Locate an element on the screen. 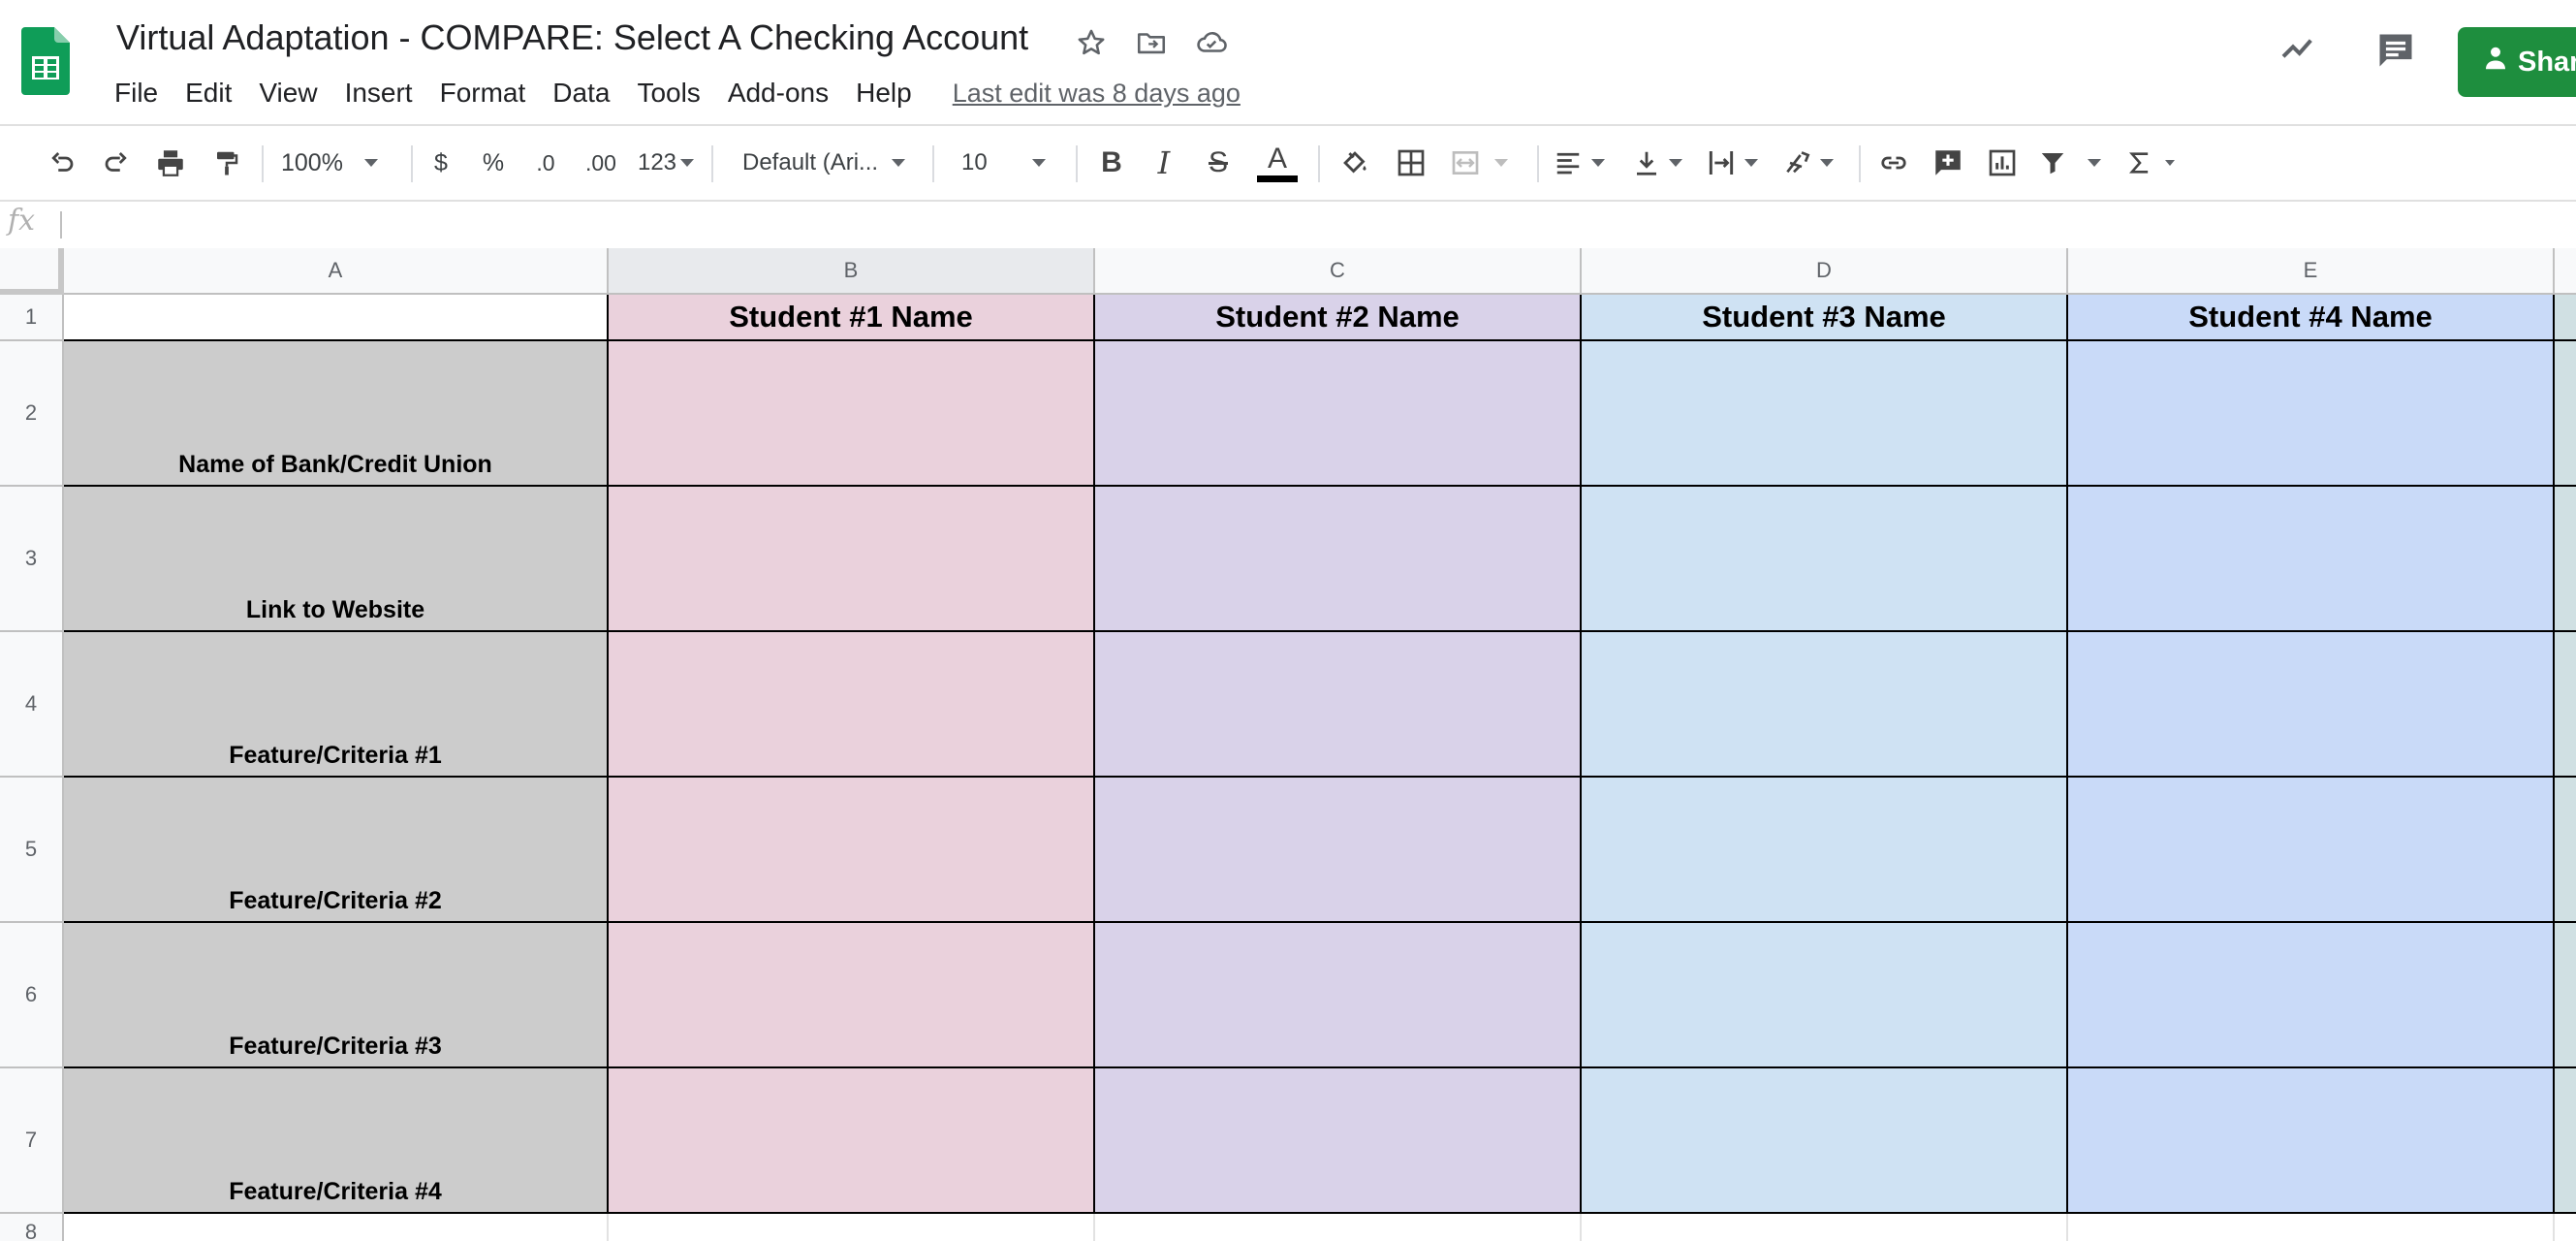  cell-e6 is located at coordinates (2311, 995).